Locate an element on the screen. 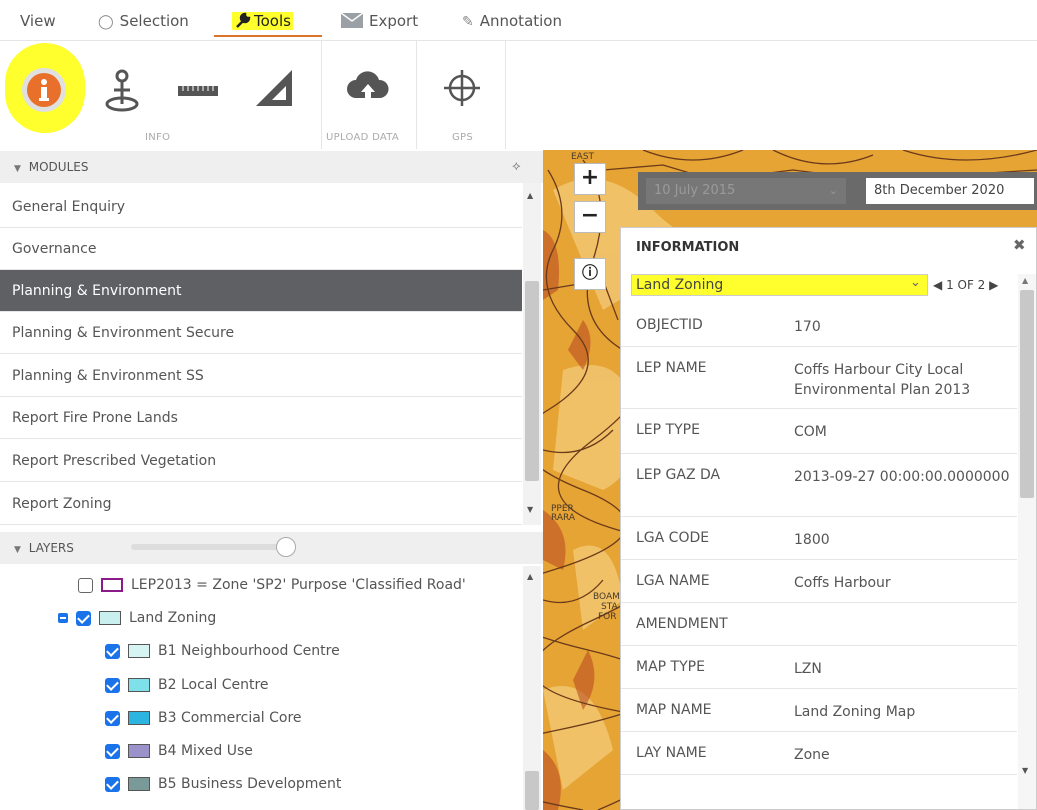 This screenshot has width=1037, height=810. layer-label: B2 Local Centre is located at coordinates (213, 685).